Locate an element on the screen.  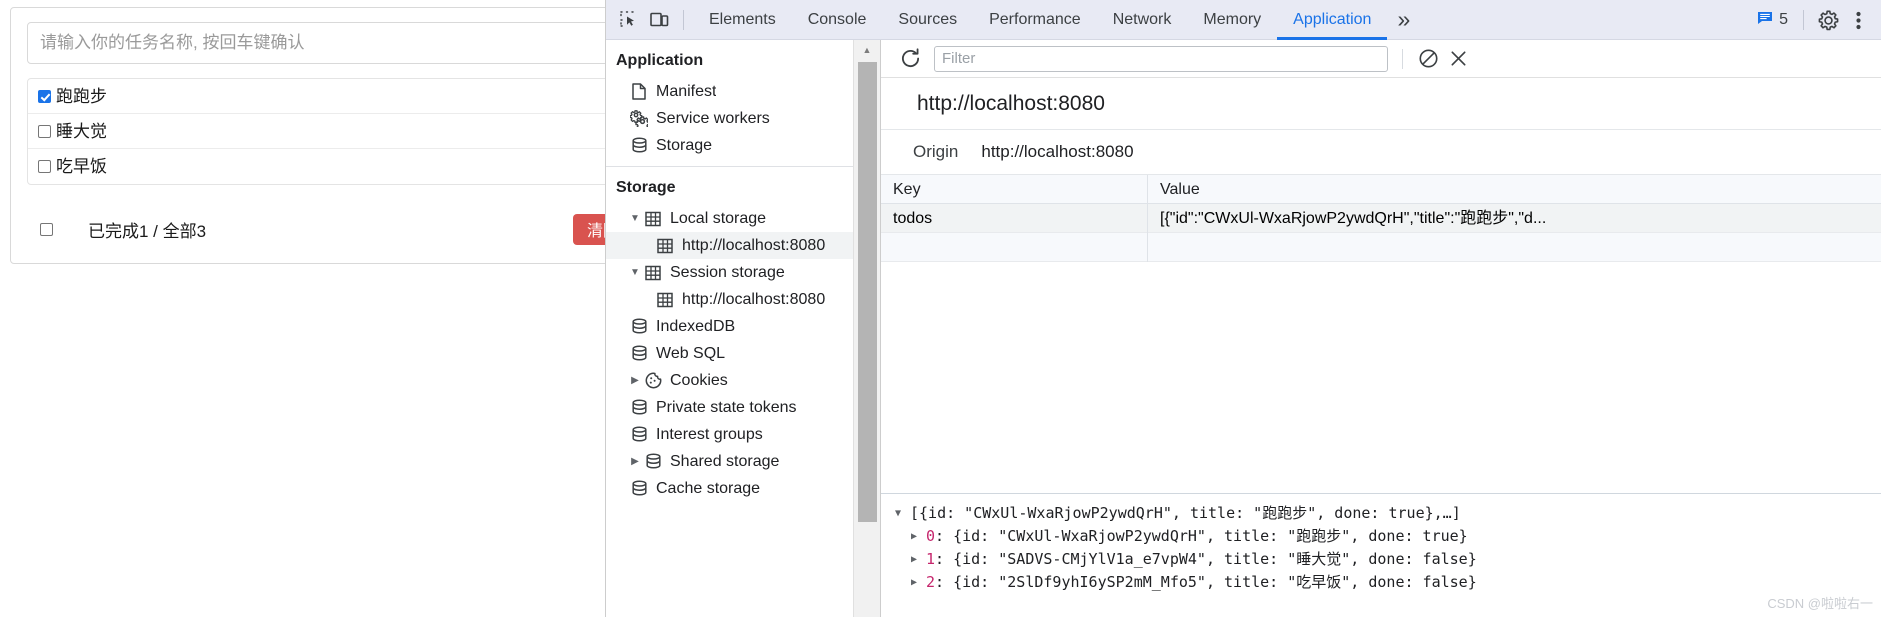
cell-key-empty is located at coordinates (1014, 247).